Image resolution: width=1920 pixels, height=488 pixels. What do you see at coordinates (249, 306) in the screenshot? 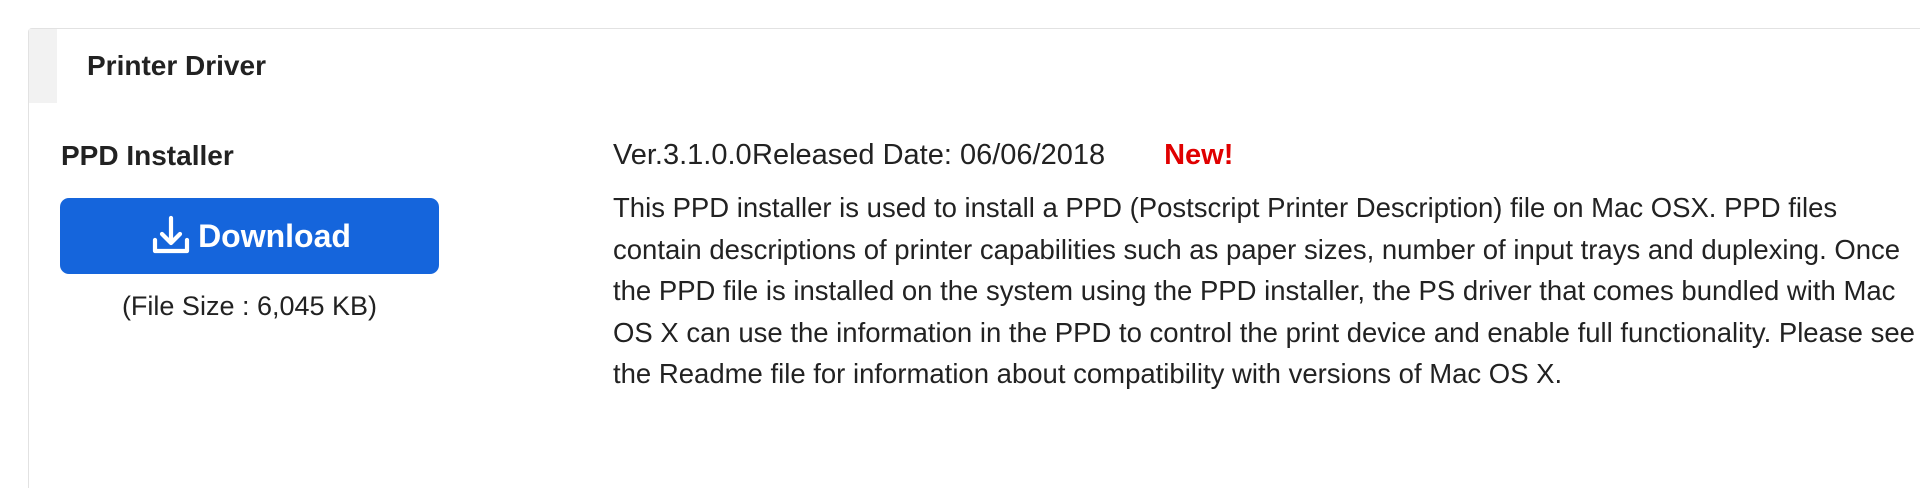
I see `file-size: (File Size : 6,045 KB)` at bounding box center [249, 306].